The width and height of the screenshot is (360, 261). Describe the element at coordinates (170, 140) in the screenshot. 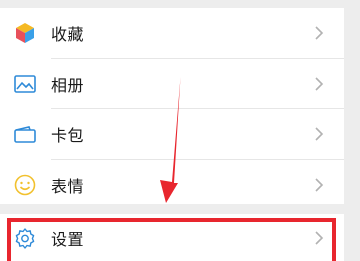

I see `annotation-arrow` at that location.